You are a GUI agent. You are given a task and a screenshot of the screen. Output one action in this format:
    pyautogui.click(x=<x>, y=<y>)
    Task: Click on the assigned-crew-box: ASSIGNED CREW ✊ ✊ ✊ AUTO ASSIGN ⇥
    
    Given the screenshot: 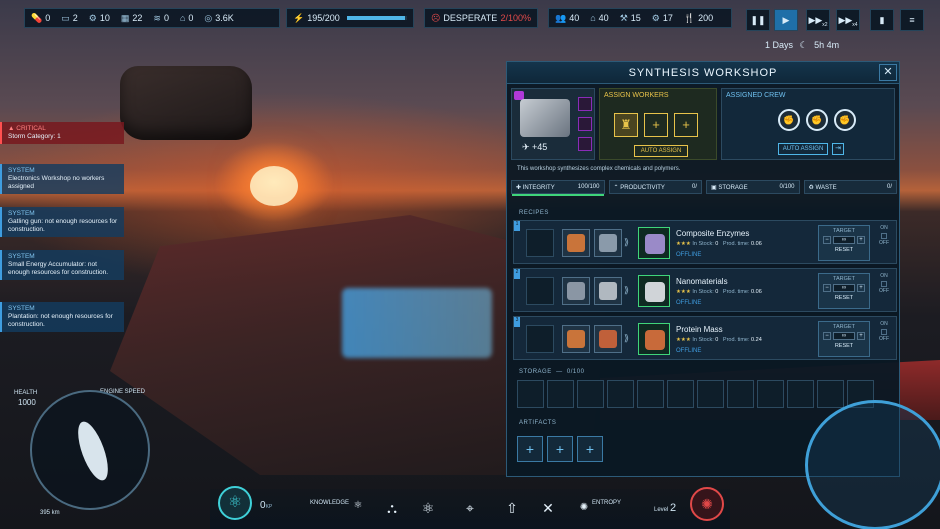 What is the action you would take?
    pyautogui.click(x=808, y=124)
    